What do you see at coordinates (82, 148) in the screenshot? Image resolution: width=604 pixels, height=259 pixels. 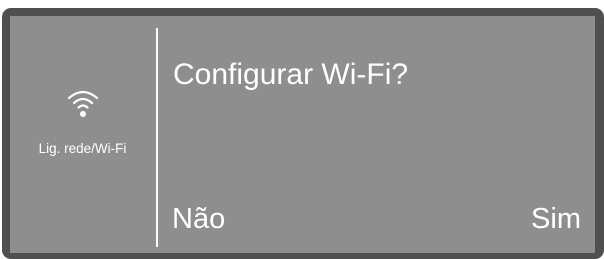 I see `sidebar-label: Lig. rede/Wi-Fi` at bounding box center [82, 148].